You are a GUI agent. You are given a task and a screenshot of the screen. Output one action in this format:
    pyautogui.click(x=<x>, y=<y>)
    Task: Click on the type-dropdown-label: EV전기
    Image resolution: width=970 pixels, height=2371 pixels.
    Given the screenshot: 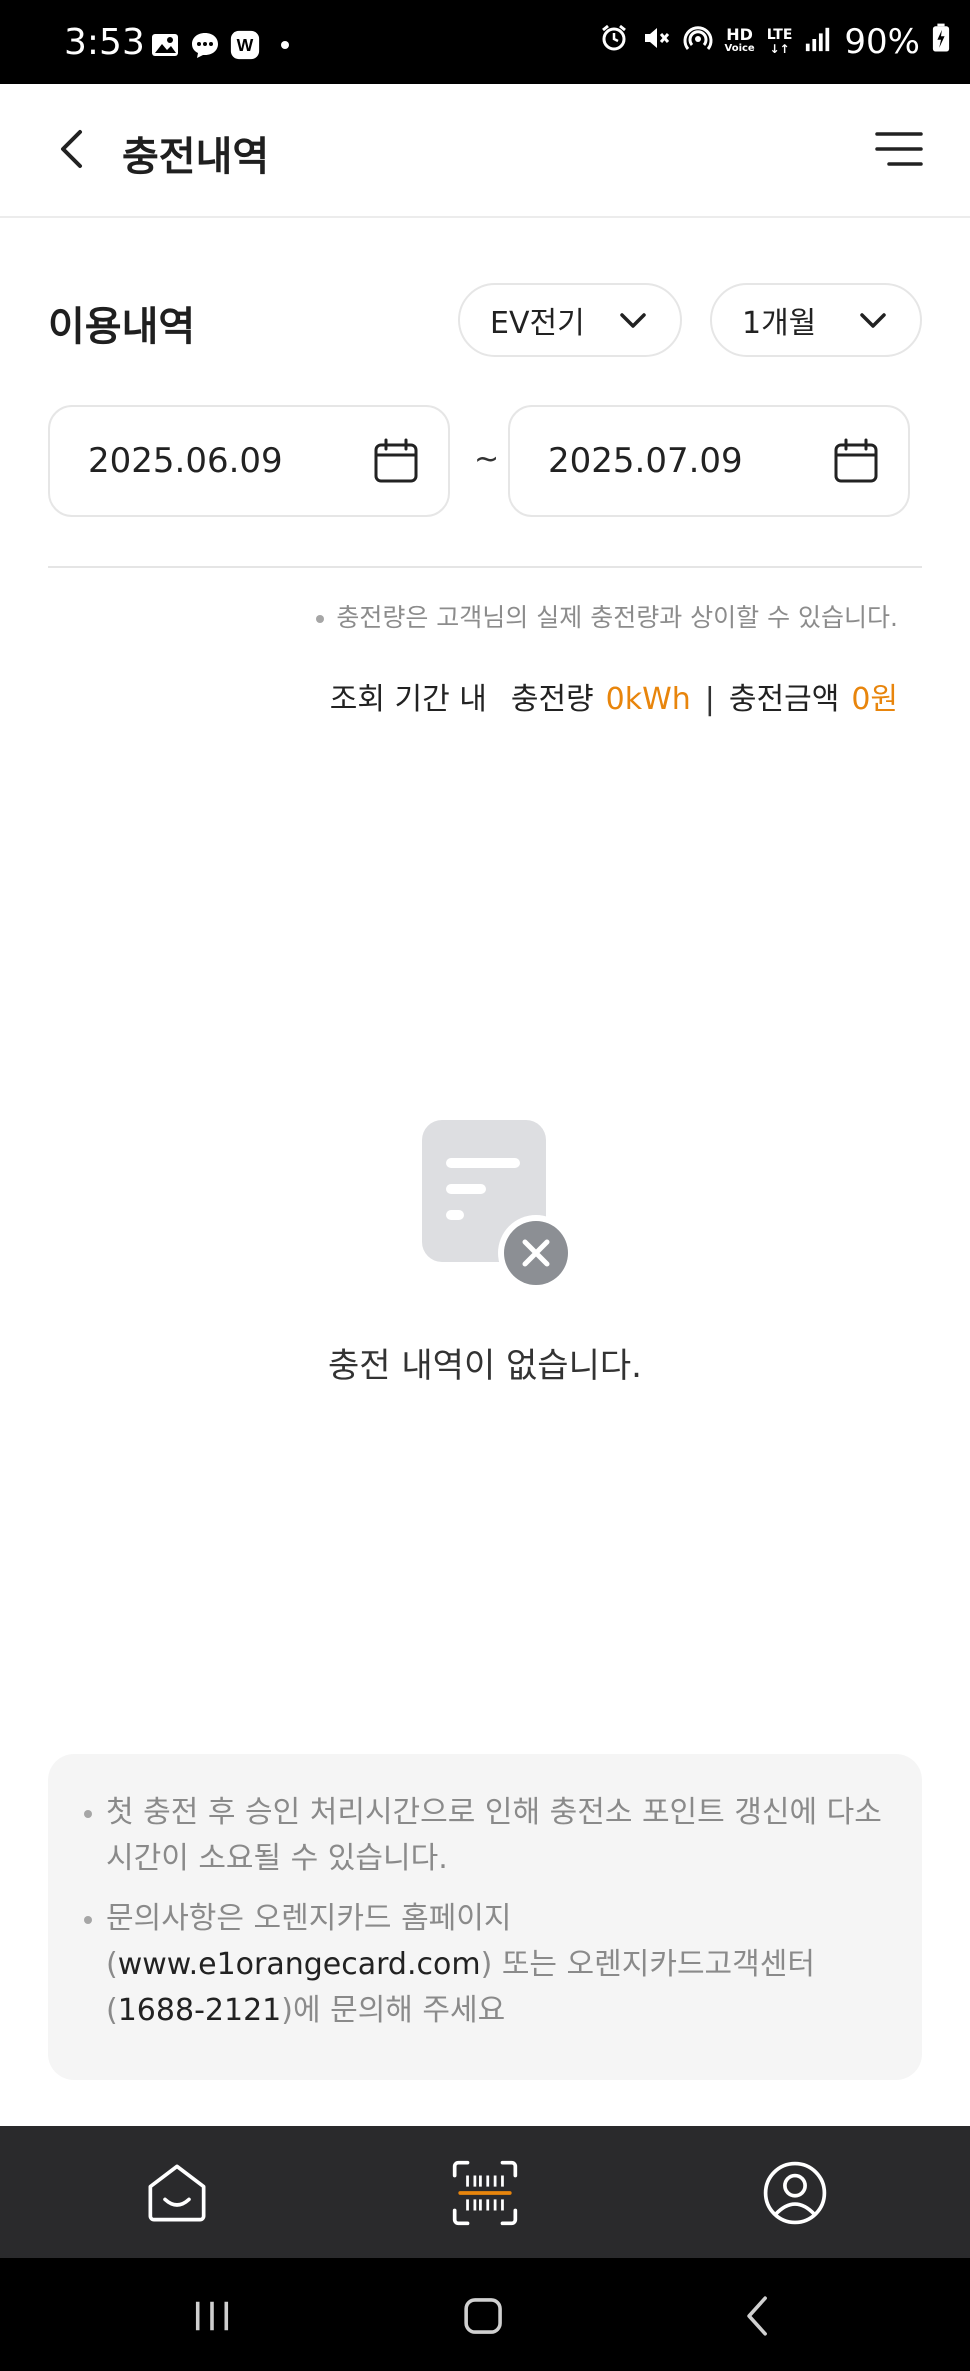 What is the action you would take?
    pyautogui.click(x=537, y=323)
    